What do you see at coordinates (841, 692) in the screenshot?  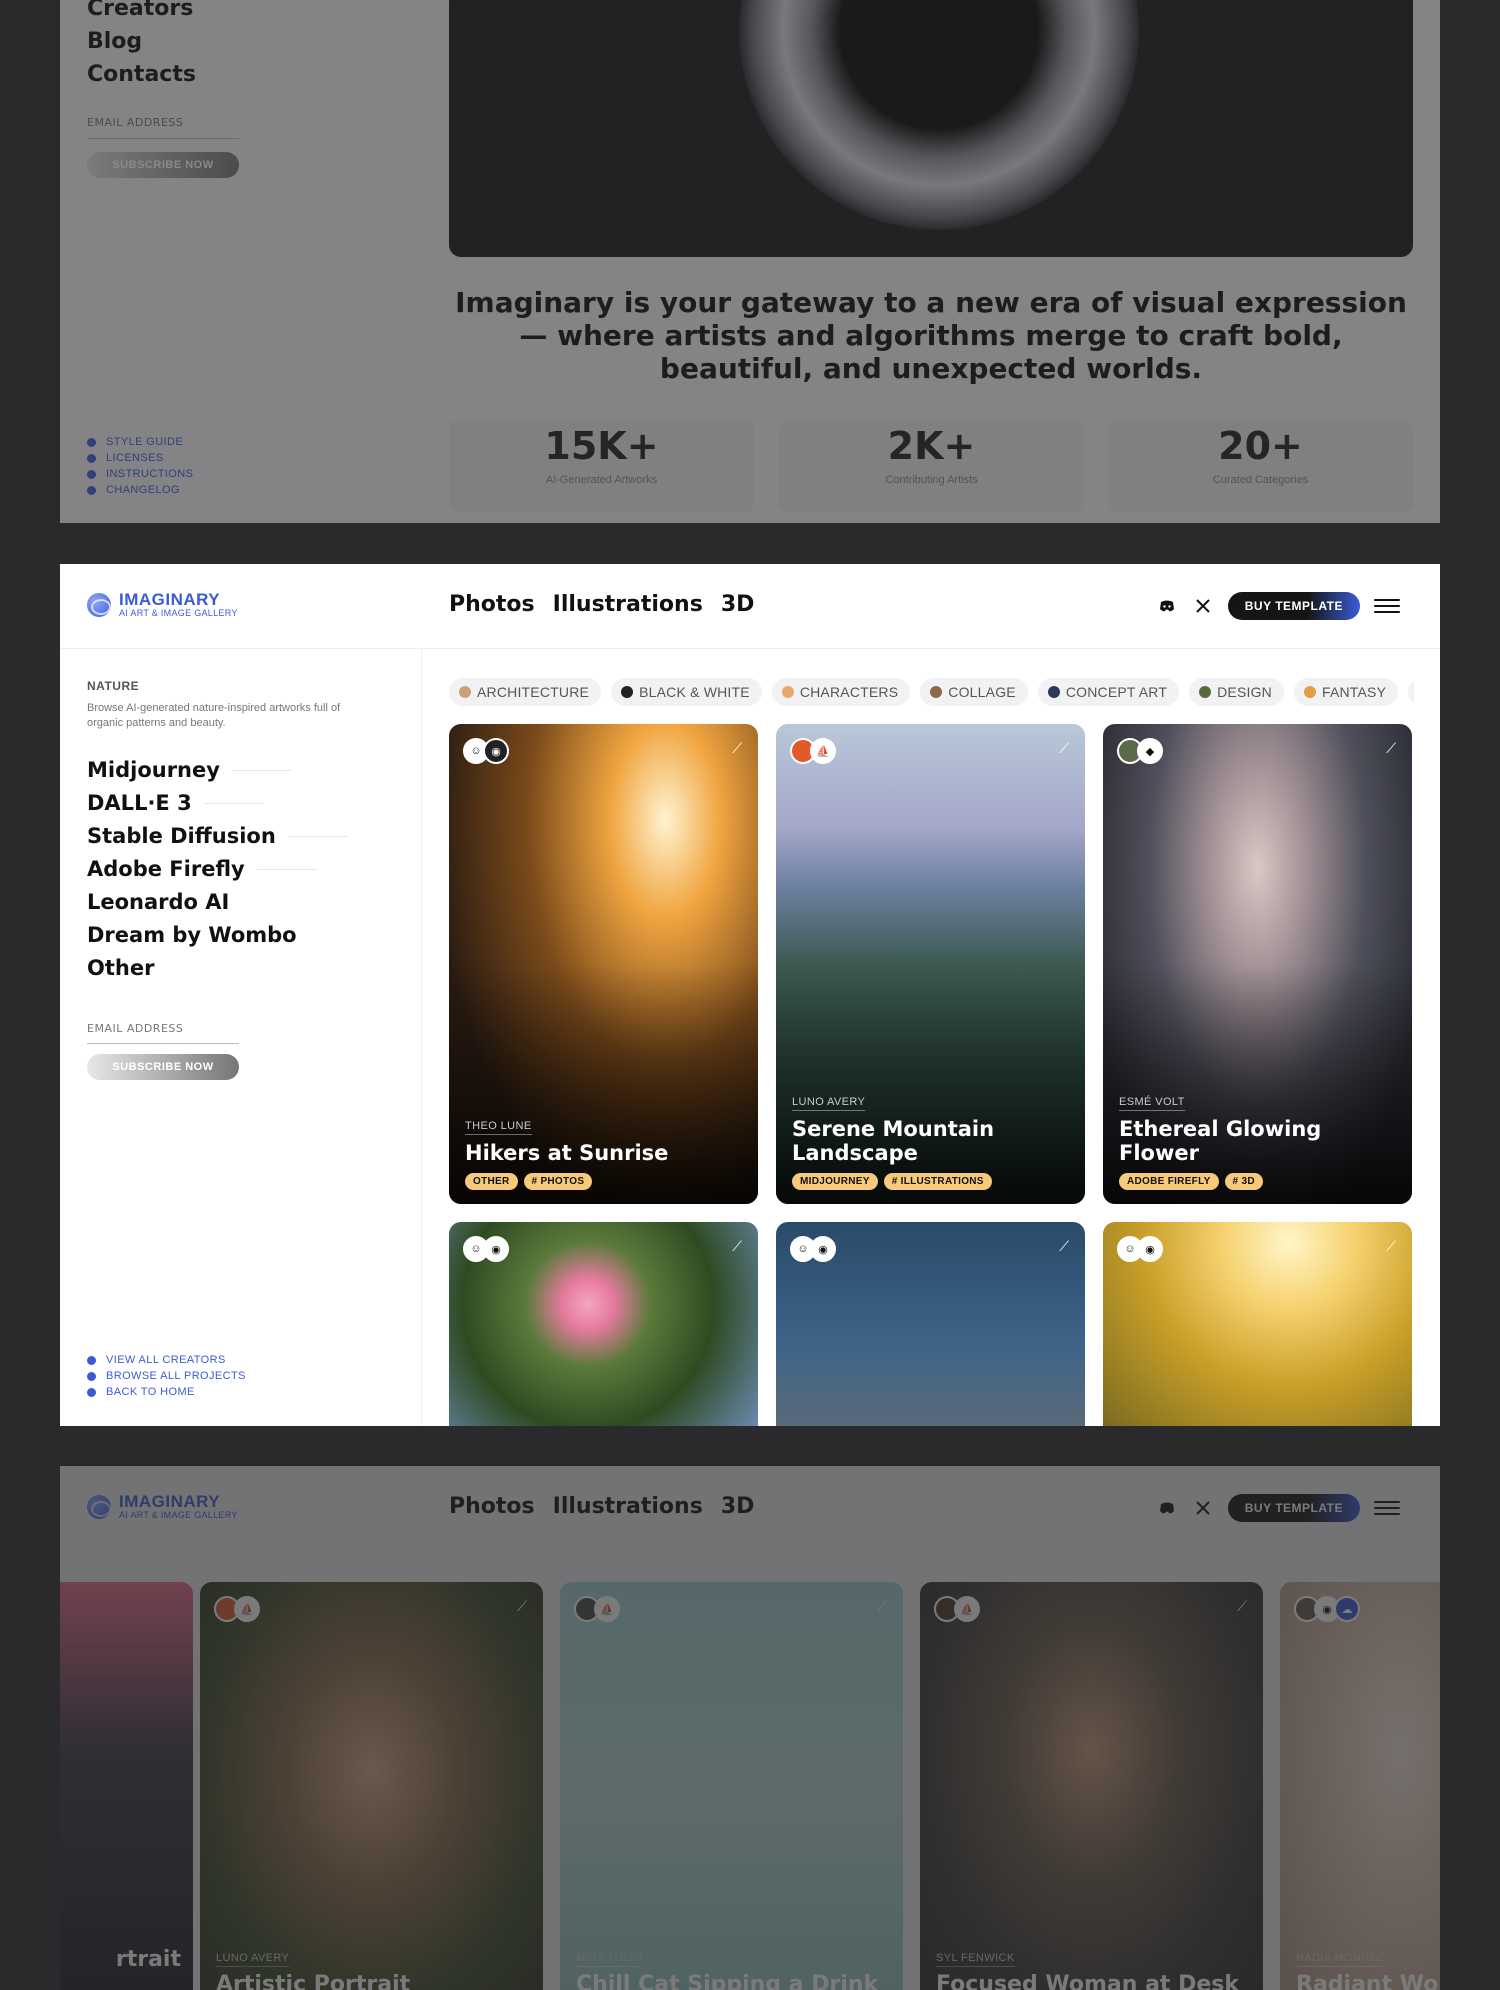 I see `category-chip: CHARACTERS` at bounding box center [841, 692].